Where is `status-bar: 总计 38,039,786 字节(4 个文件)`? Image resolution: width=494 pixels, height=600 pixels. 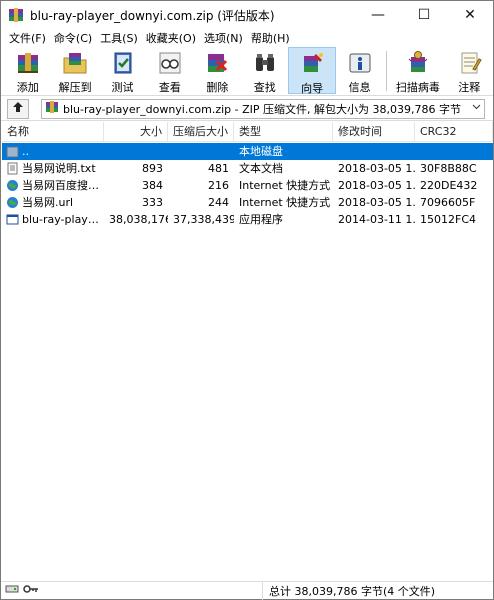
status-bar: 总计 38,039,786 字节(4 个文件) is located at coordinates (247, 590).